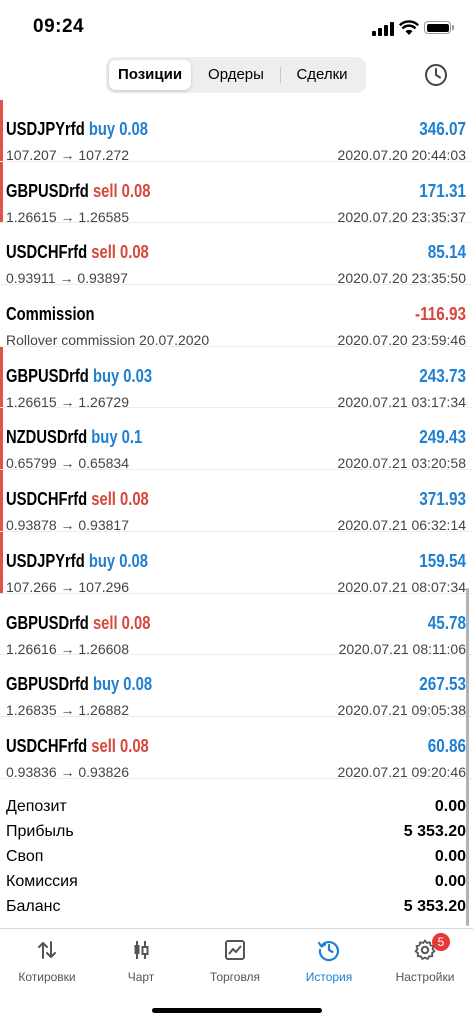 This screenshot has width=473, height=1025. What do you see at coordinates (47, 977) in the screenshot?
I see `tab-quotes-label: Котировки` at bounding box center [47, 977].